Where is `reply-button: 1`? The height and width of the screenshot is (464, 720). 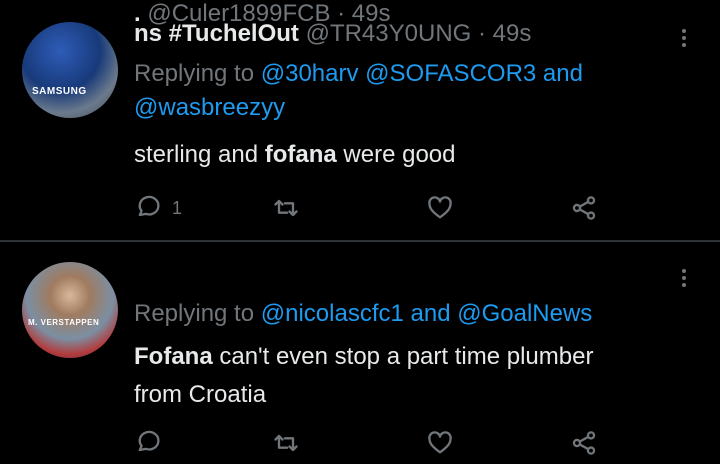
reply-button: 1 is located at coordinates (158, 208).